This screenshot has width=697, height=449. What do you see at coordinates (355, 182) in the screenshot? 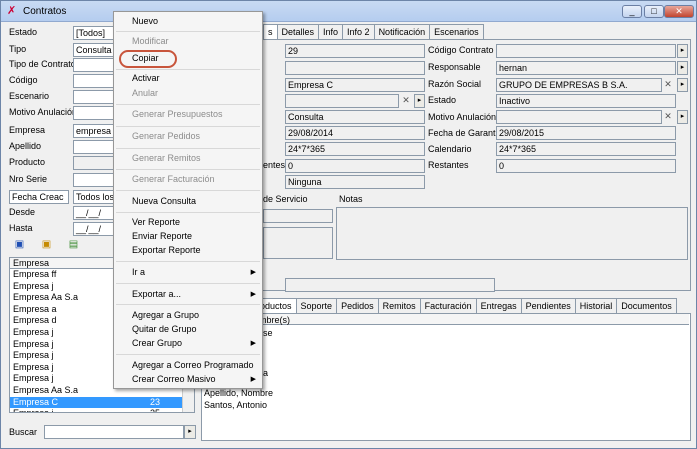
I see `detail-ninguna-field: Ninguna` at bounding box center [355, 182].